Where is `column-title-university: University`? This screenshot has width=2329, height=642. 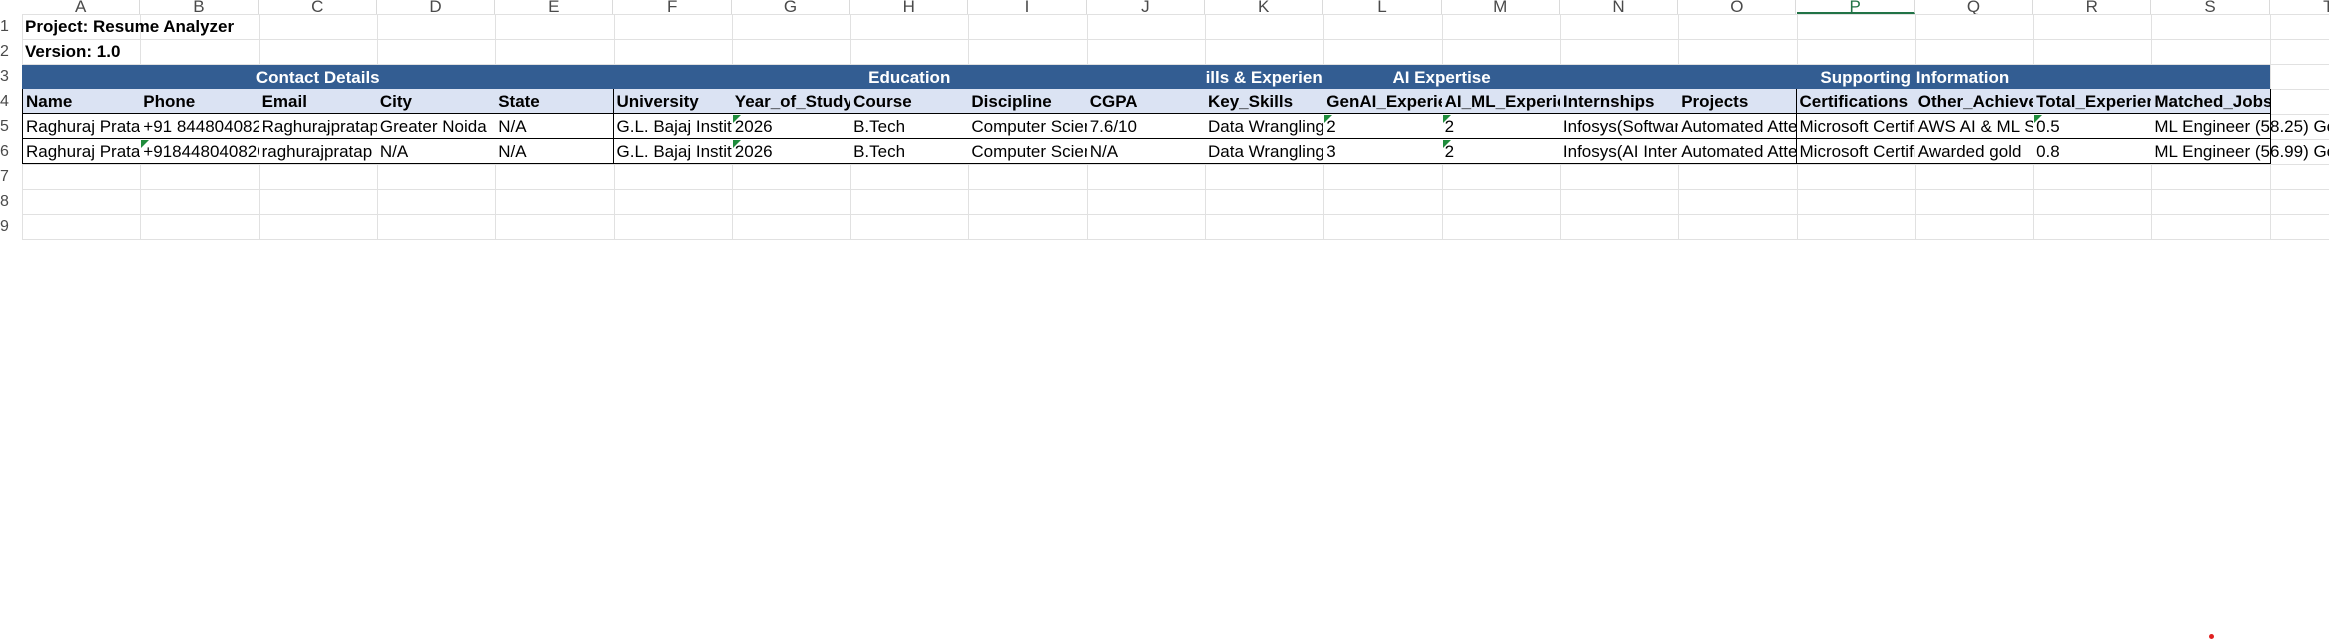
column-title-university: University is located at coordinates (673, 101).